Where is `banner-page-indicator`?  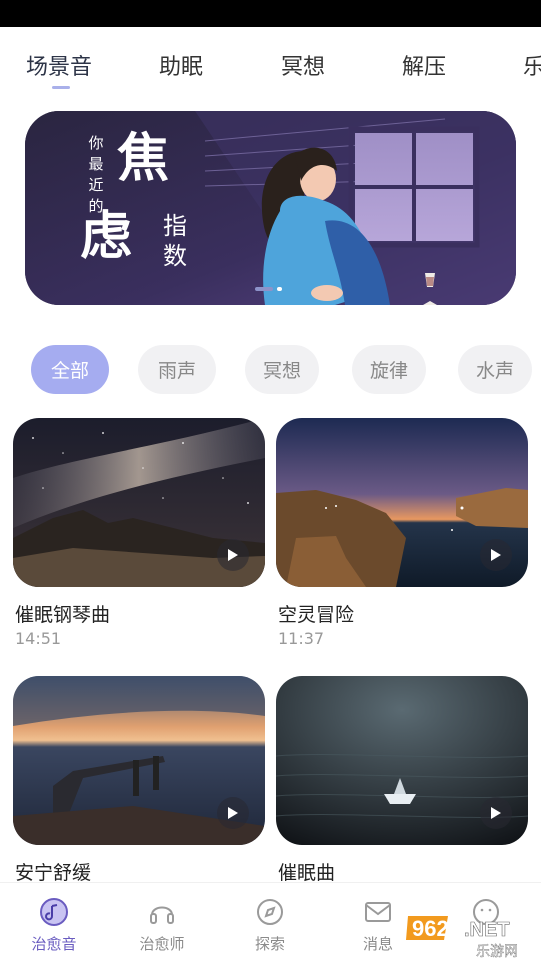 banner-page-indicator is located at coordinates (268, 289).